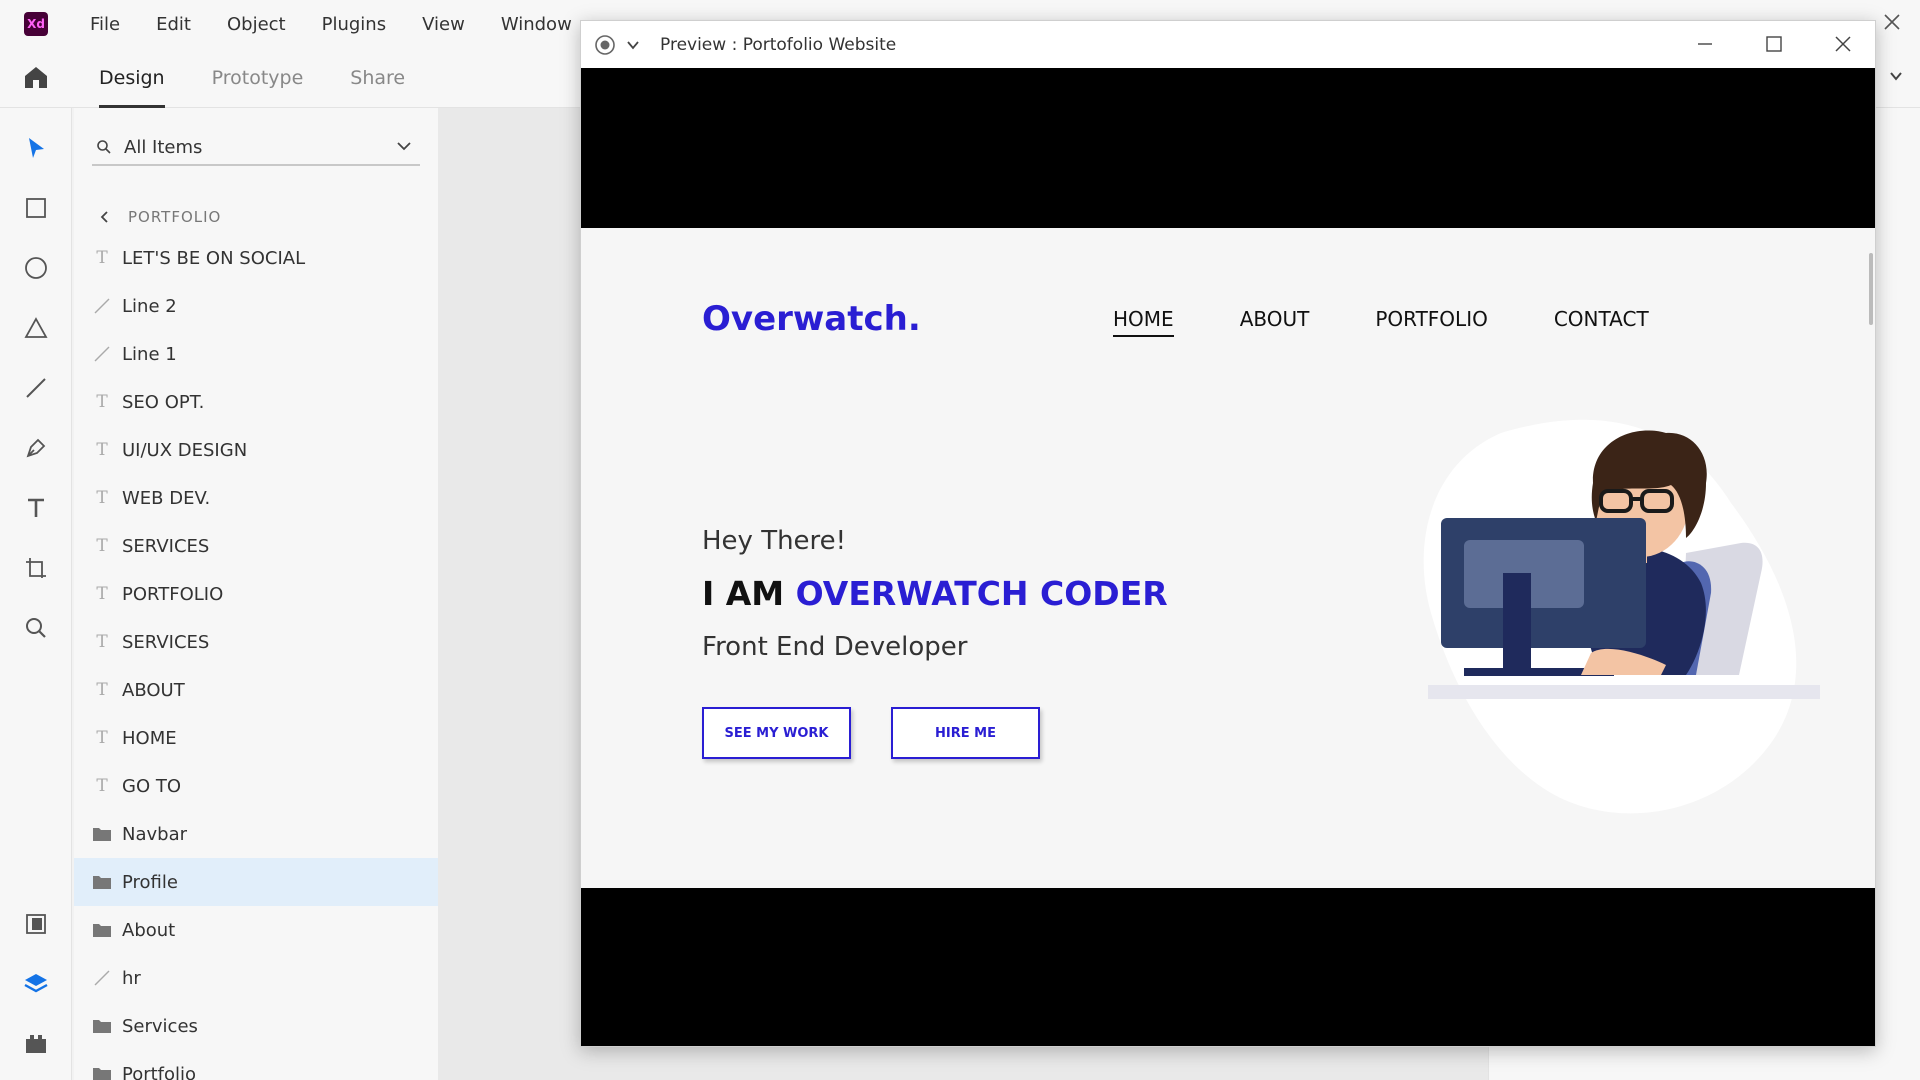  Describe the element at coordinates (36, 448) in the screenshot. I see `pen-tool-icon` at that location.